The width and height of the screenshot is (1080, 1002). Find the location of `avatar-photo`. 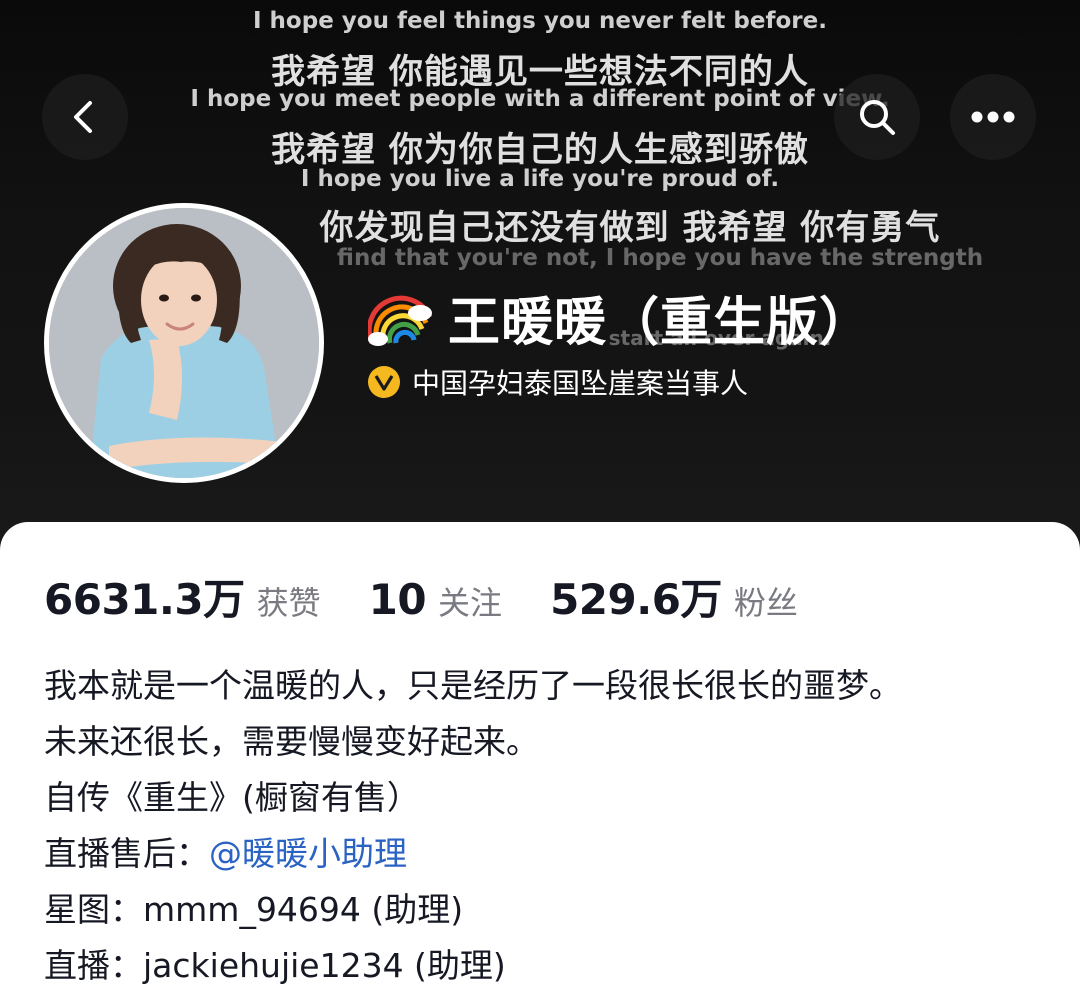

avatar-photo is located at coordinates (184, 343).